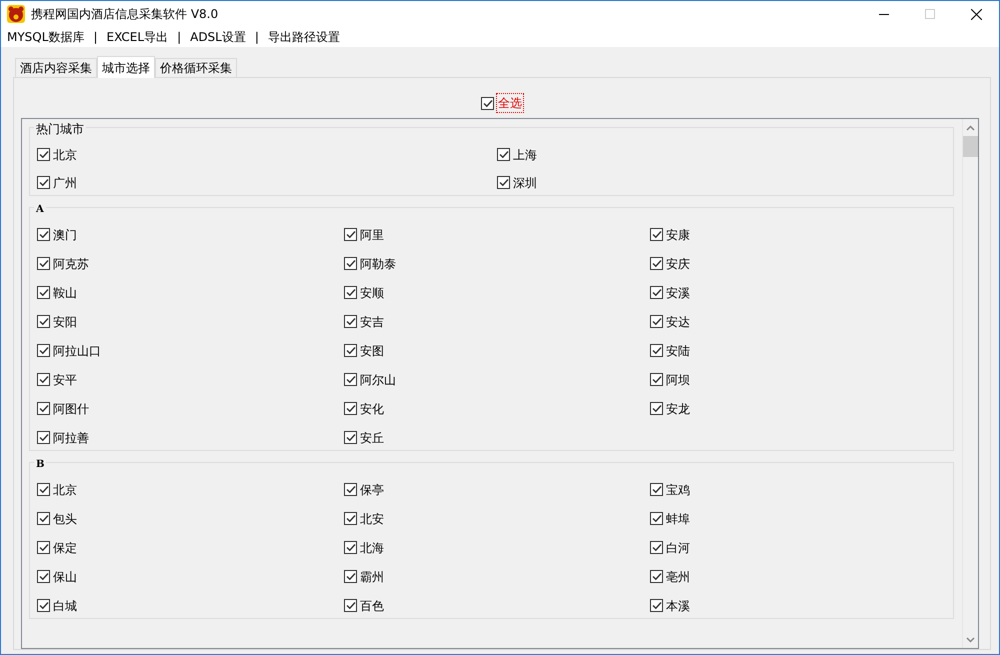 The image size is (1000, 655). I want to click on city-label: 澳门, so click(65, 235).